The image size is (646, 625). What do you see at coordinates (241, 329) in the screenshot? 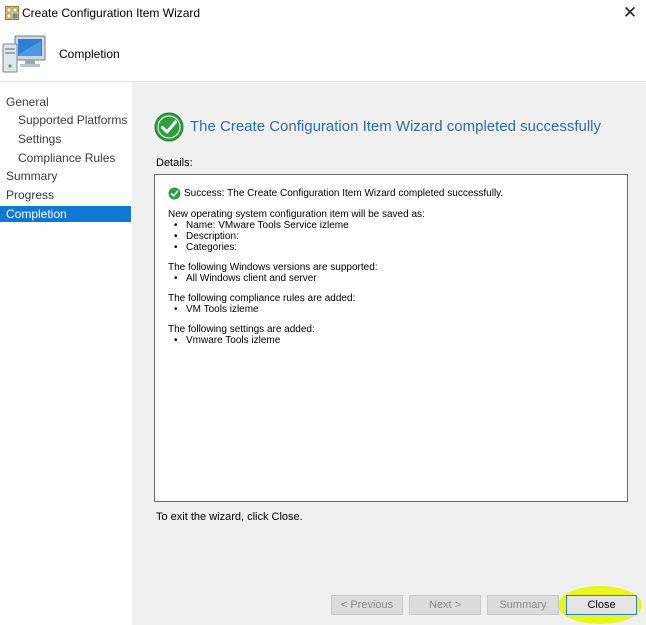
I see `settings-intro: The following settings are added:` at bounding box center [241, 329].